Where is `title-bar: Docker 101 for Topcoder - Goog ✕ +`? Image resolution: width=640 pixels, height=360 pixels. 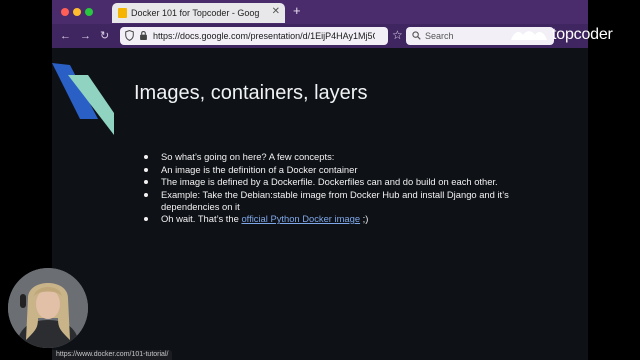 title-bar: Docker 101 for Topcoder - Goog ✕ + is located at coordinates (320, 12).